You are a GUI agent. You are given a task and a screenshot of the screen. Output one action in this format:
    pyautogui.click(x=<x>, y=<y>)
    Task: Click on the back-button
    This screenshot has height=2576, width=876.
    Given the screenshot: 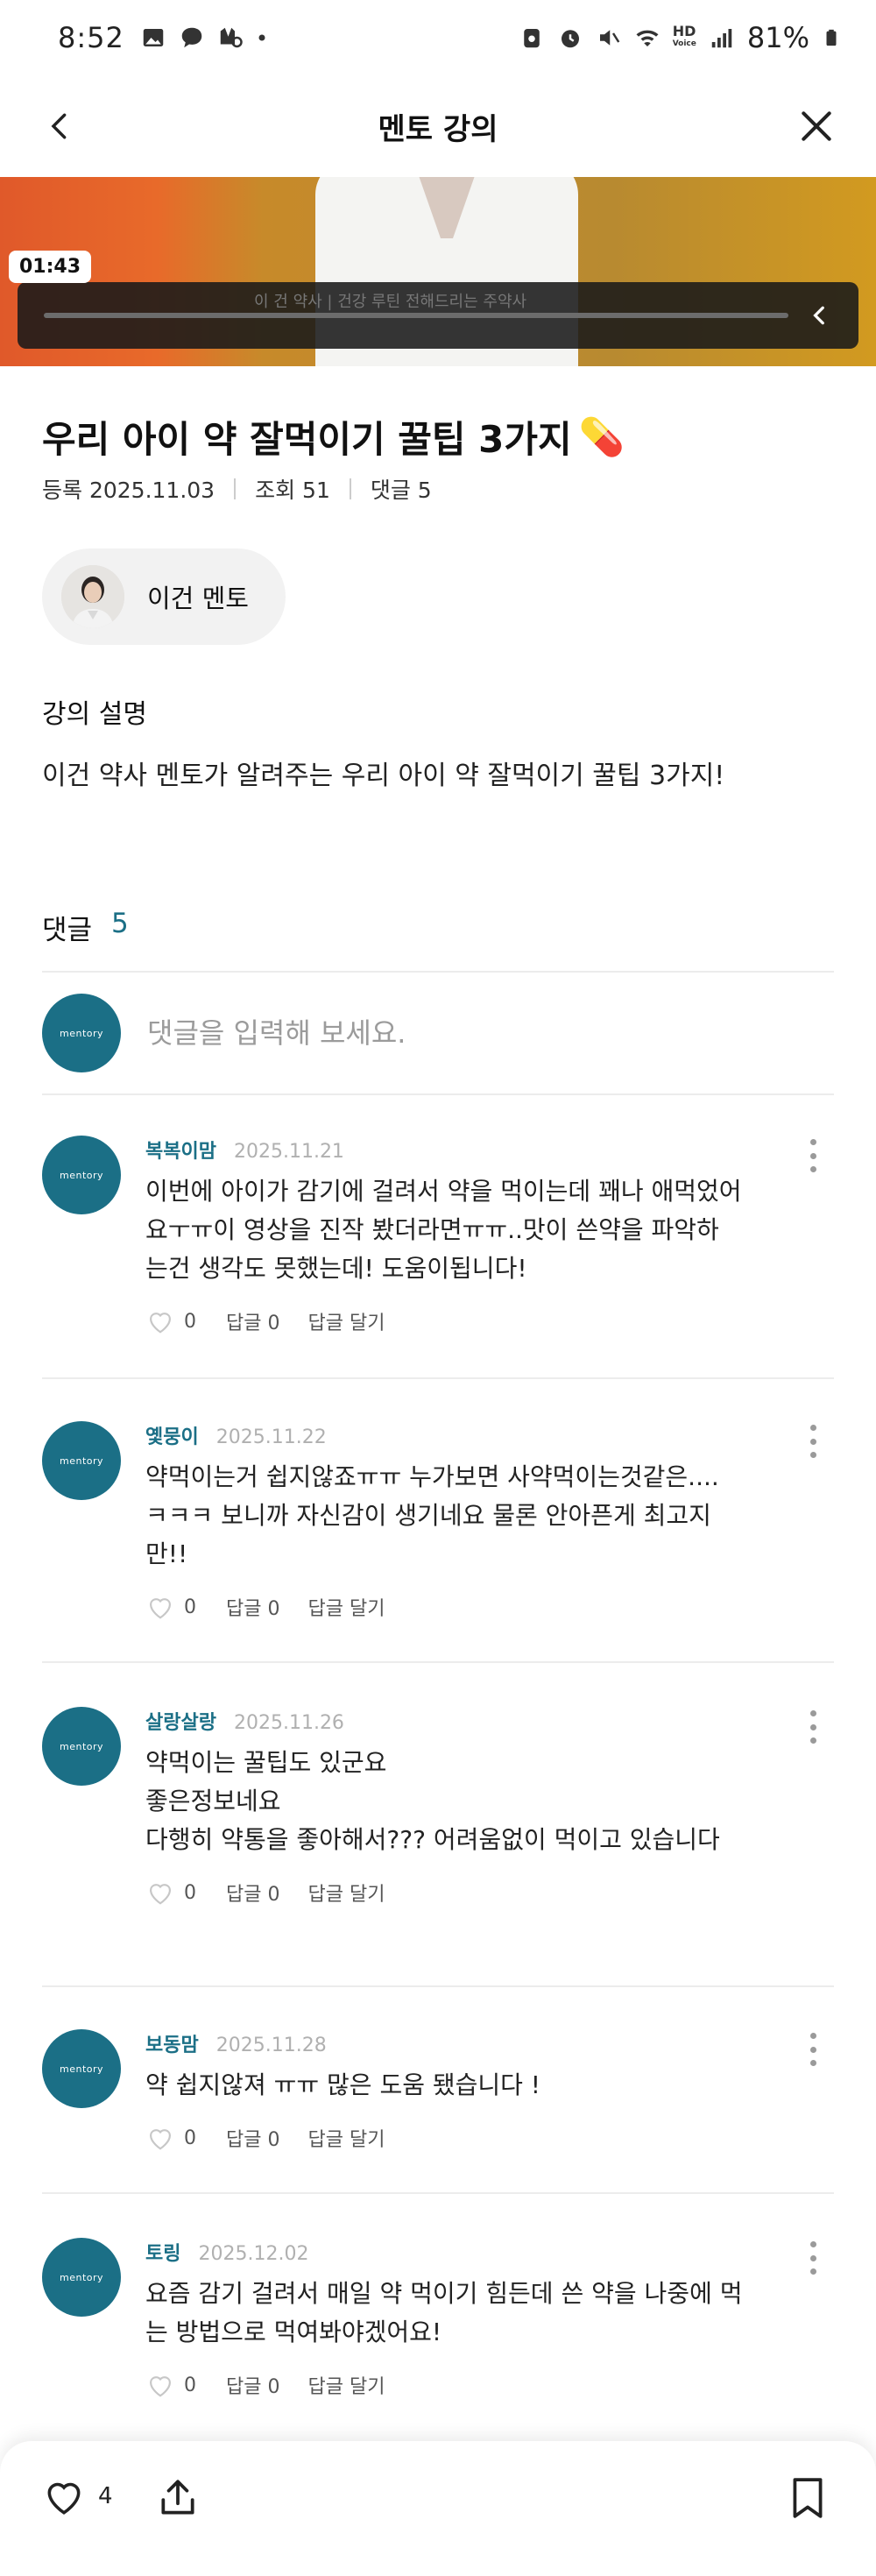 What is the action you would take?
    pyautogui.click(x=60, y=126)
    